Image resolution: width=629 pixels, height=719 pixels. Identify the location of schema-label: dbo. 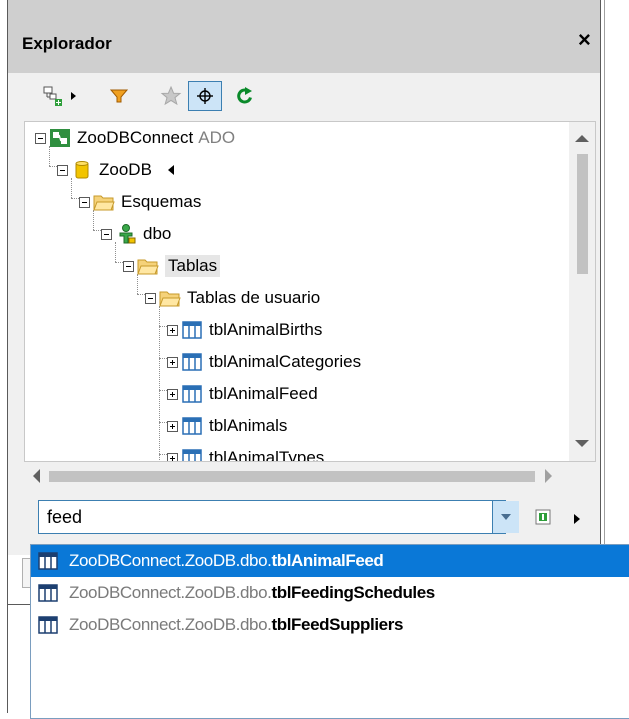
(157, 233).